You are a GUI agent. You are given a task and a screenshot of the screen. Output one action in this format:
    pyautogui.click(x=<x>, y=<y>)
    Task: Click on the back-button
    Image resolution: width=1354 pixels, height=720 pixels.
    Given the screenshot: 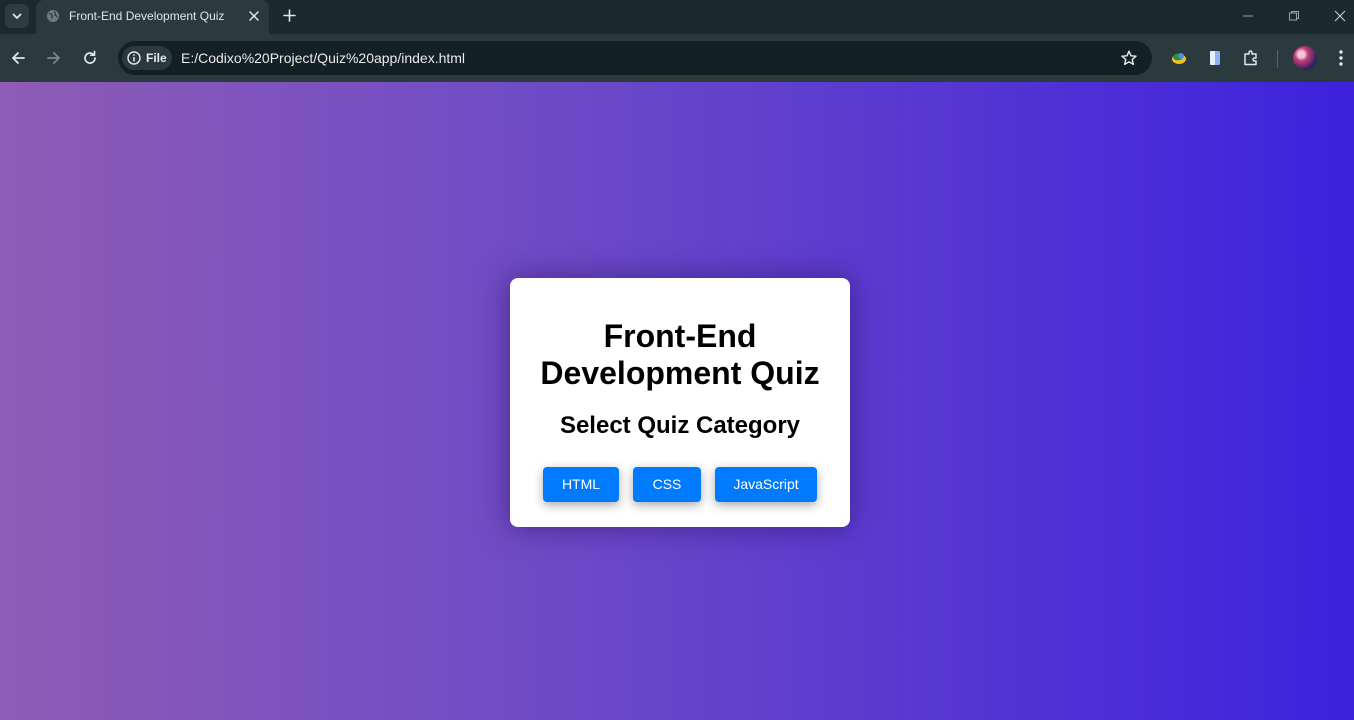 What is the action you would take?
    pyautogui.click(x=18, y=58)
    